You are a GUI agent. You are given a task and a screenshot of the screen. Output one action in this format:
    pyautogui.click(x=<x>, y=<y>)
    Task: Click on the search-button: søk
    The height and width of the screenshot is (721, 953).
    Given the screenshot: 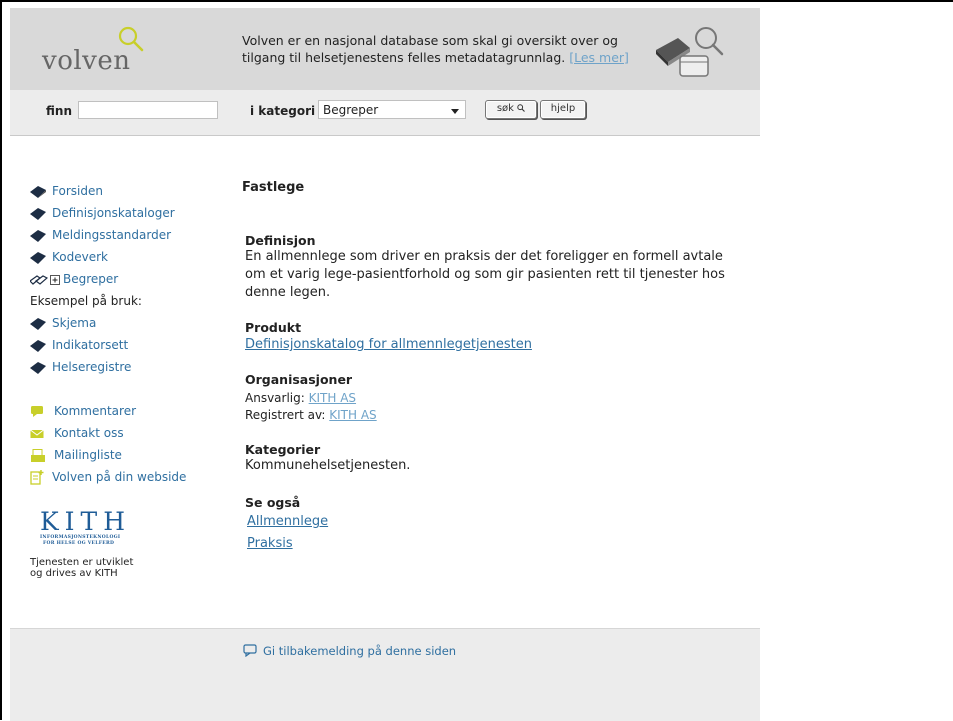 What is the action you would take?
    pyautogui.click(x=511, y=109)
    